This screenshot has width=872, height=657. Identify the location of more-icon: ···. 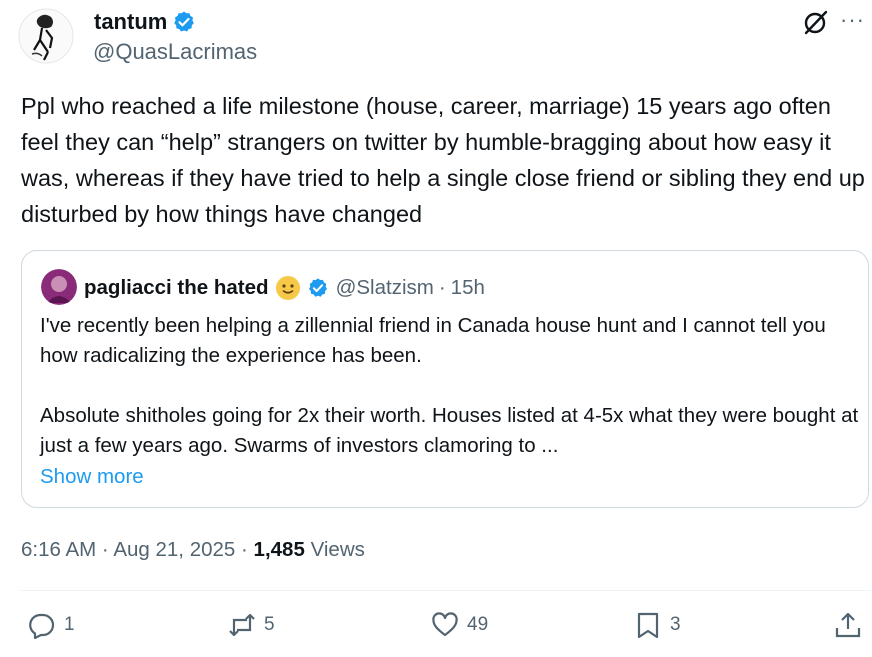
(852, 20).